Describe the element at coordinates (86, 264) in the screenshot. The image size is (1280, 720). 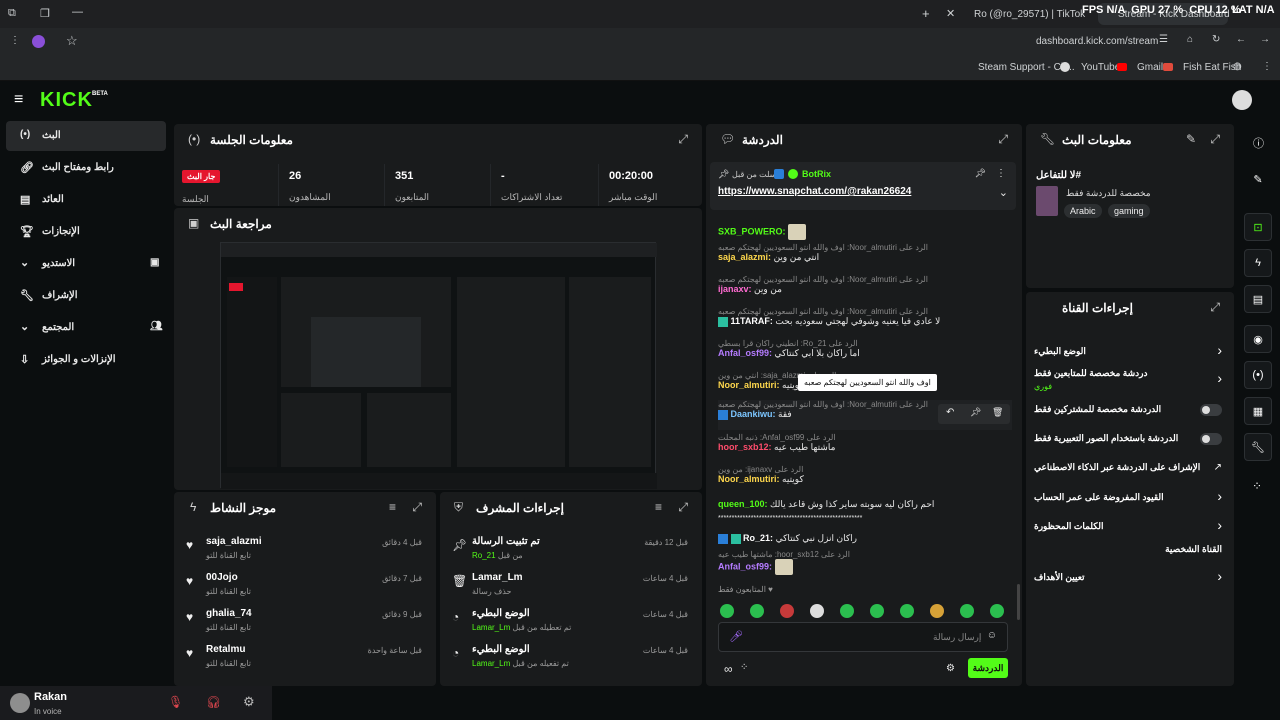
I see `sidebar-item-studio: الاستديو ⌄ ▣` at that location.